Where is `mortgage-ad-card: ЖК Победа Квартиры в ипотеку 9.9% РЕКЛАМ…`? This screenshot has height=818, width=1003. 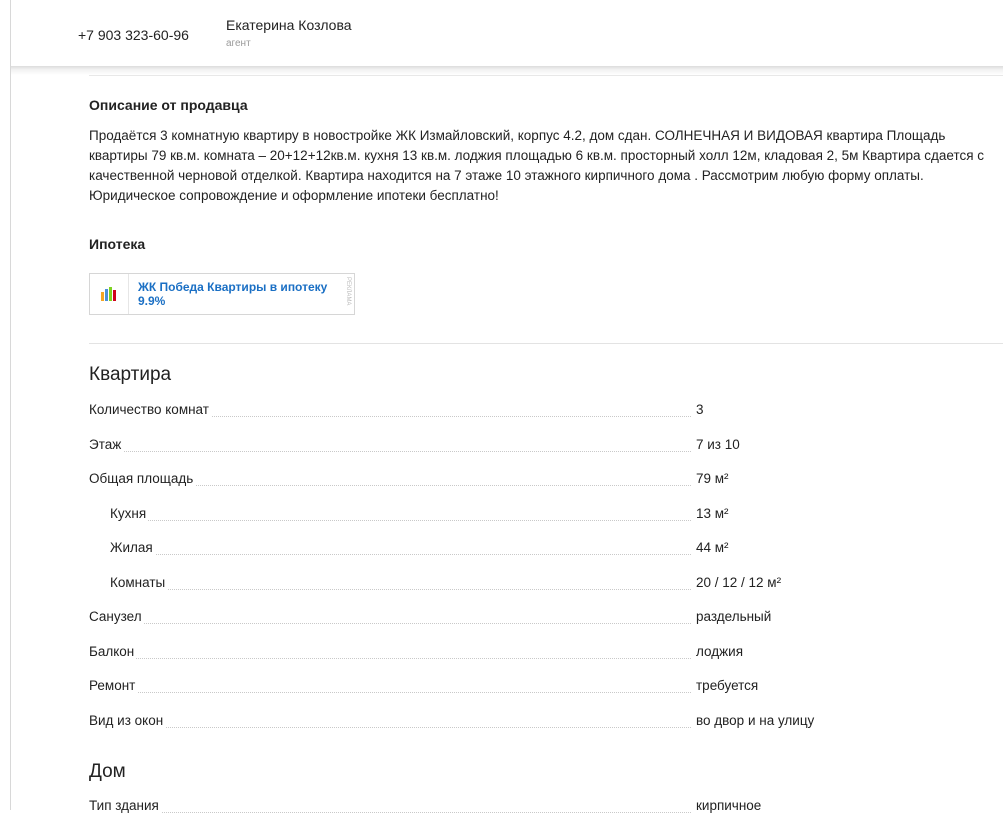 mortgage-ad-card: ЖК Победа Квартиры в ипотеку 9.9% РЕКЛАМ… is located at coordinates (222, 294).